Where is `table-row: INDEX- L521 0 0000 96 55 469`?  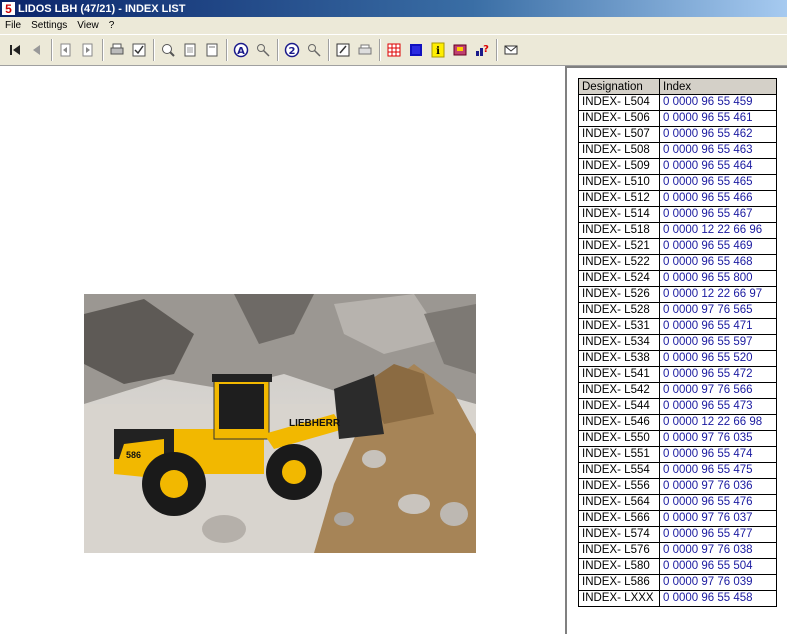 table-row: INDEX- L521 0 0000 96 55 469 is located at coordinates (677, 246).